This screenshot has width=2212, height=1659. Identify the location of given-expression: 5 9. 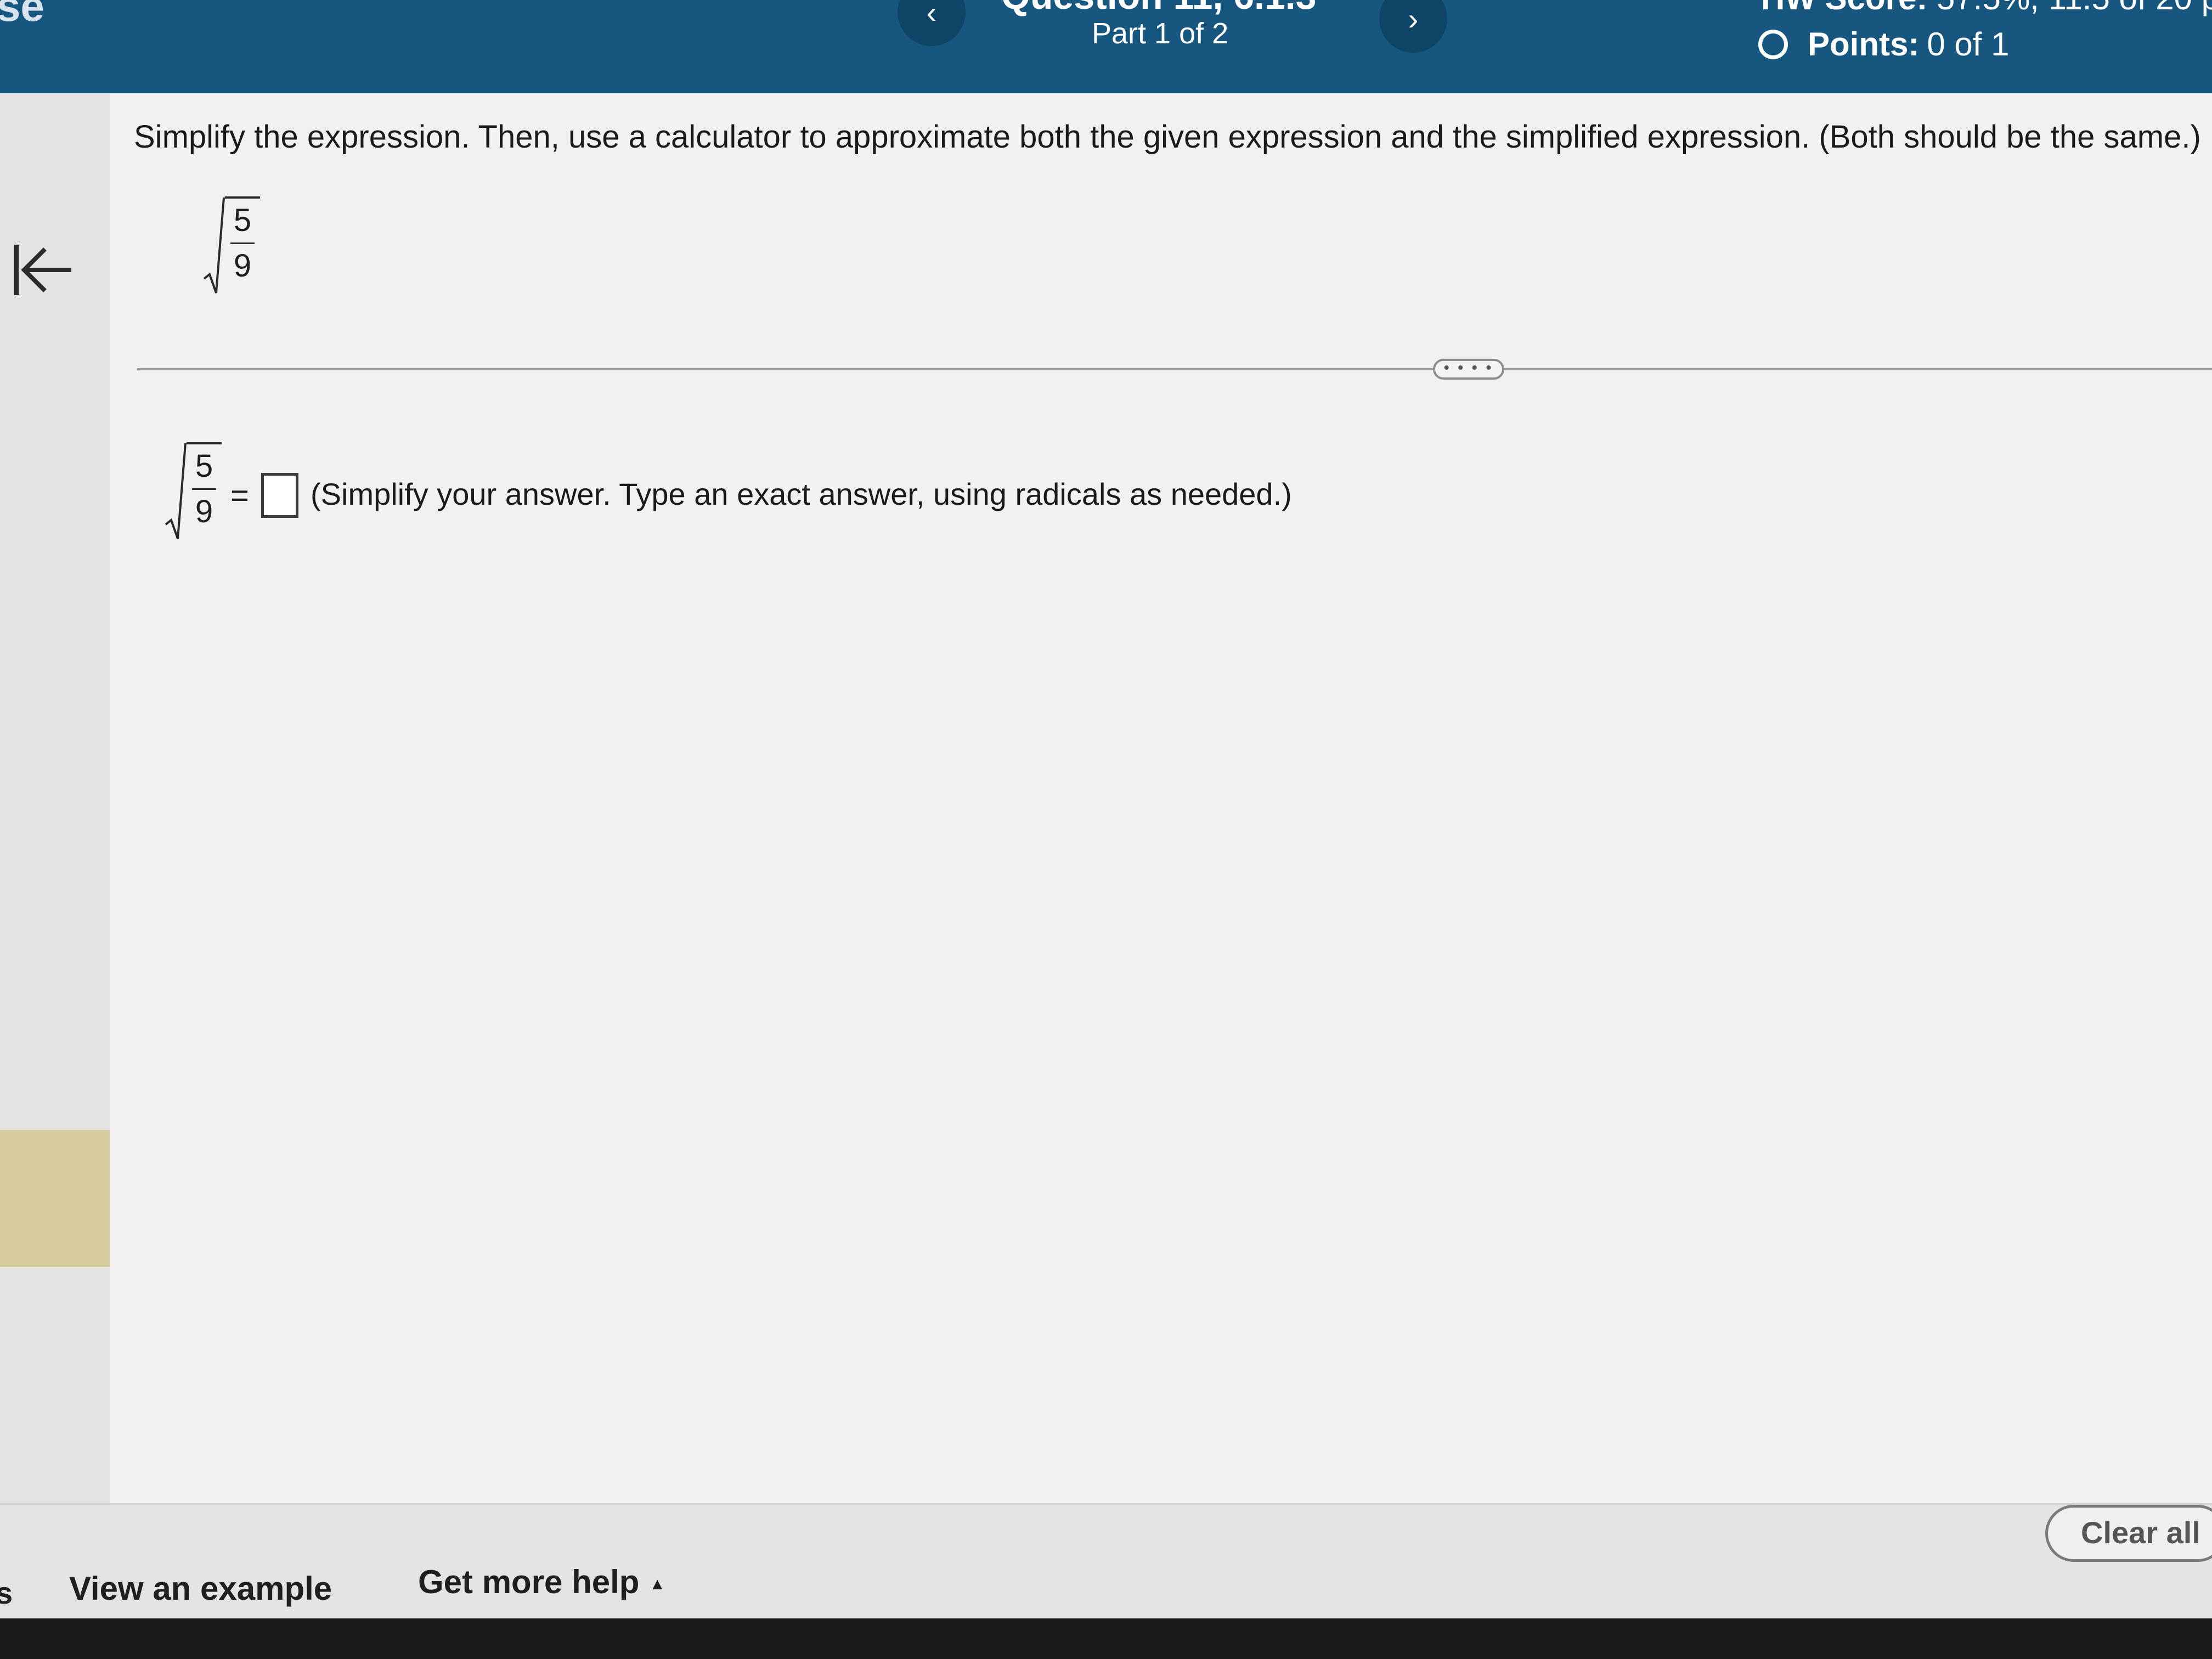
(232, 246).